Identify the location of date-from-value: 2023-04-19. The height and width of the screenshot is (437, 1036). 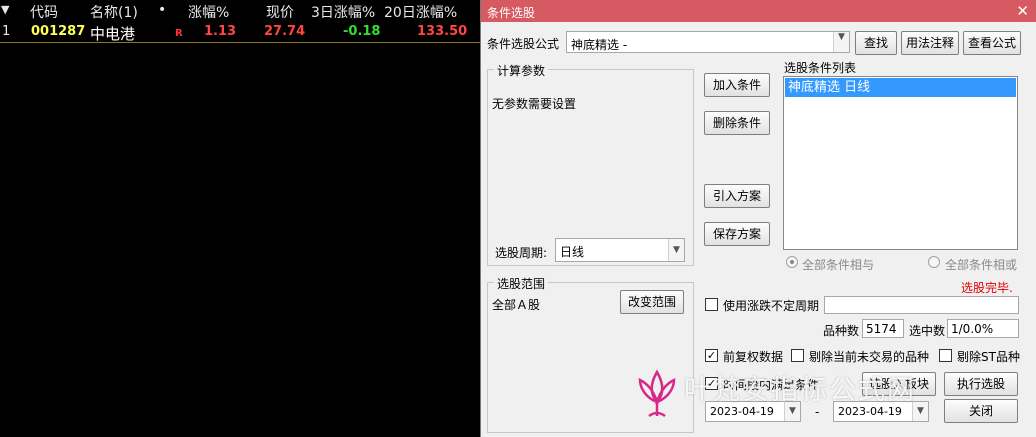
(742, 411).